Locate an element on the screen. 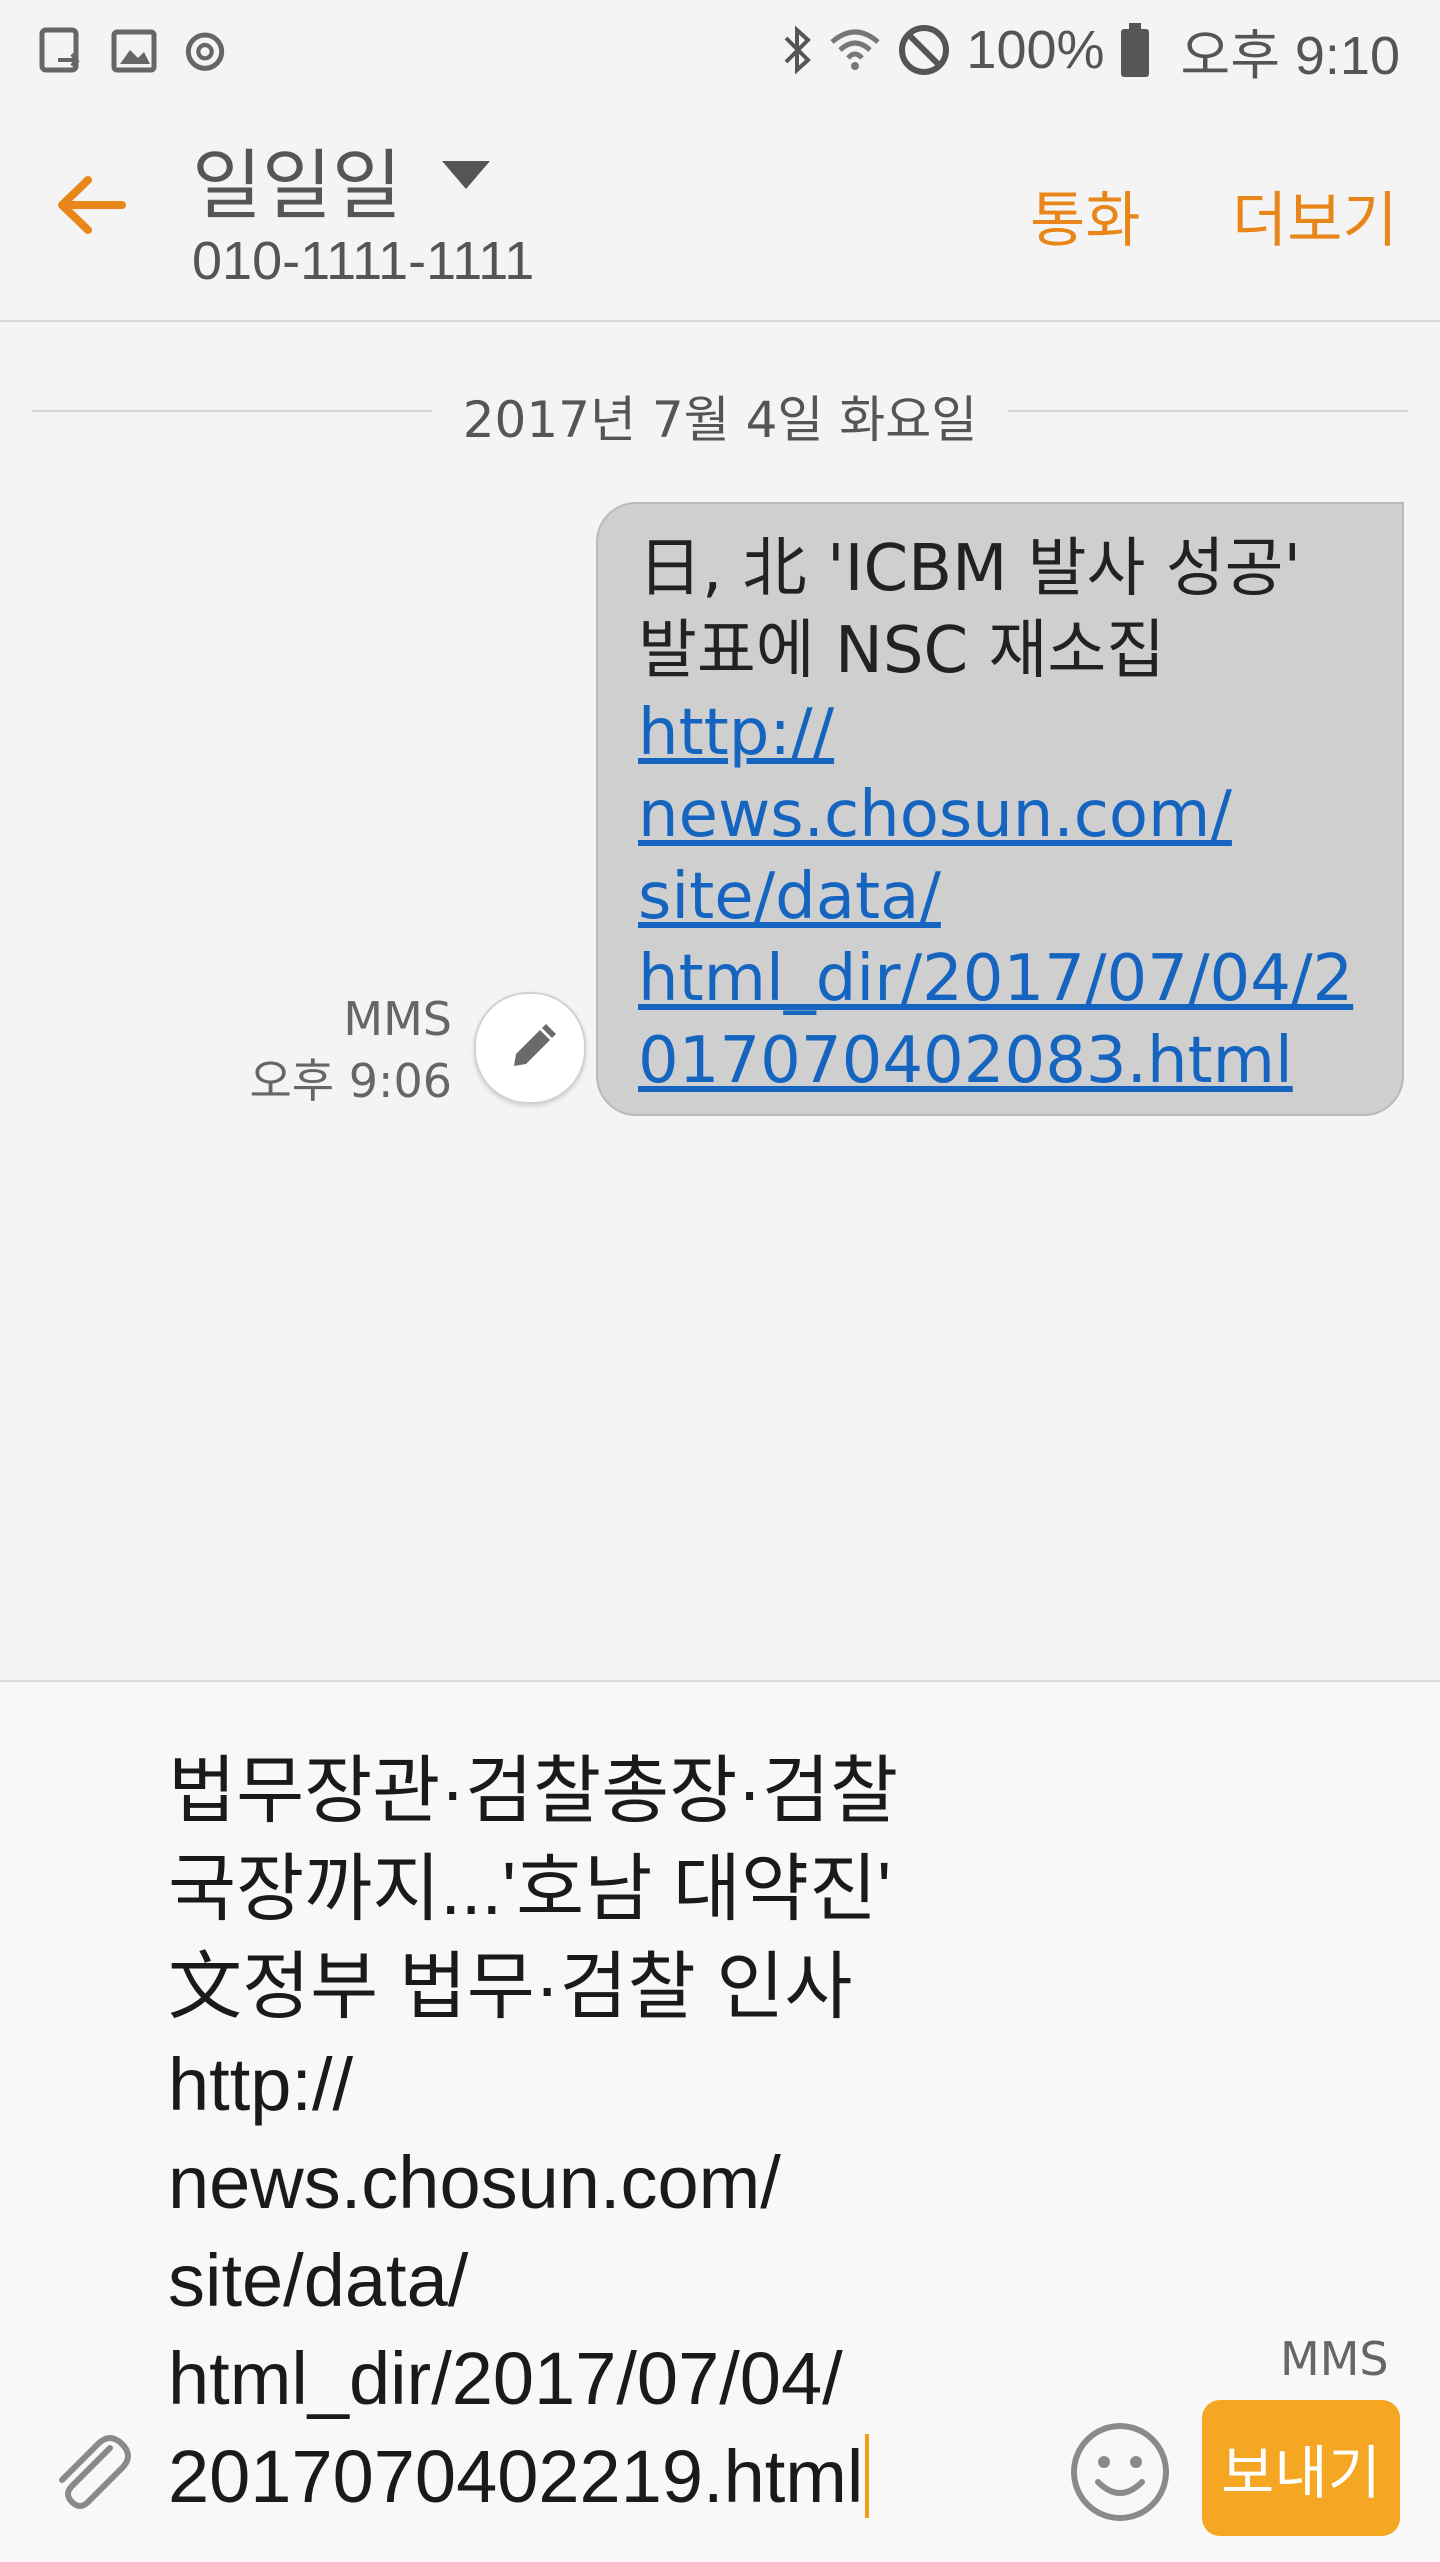 The width and height of the screenshot is (1440, 2562). contact-name: 일일일 is located at coordinates (297, 179).